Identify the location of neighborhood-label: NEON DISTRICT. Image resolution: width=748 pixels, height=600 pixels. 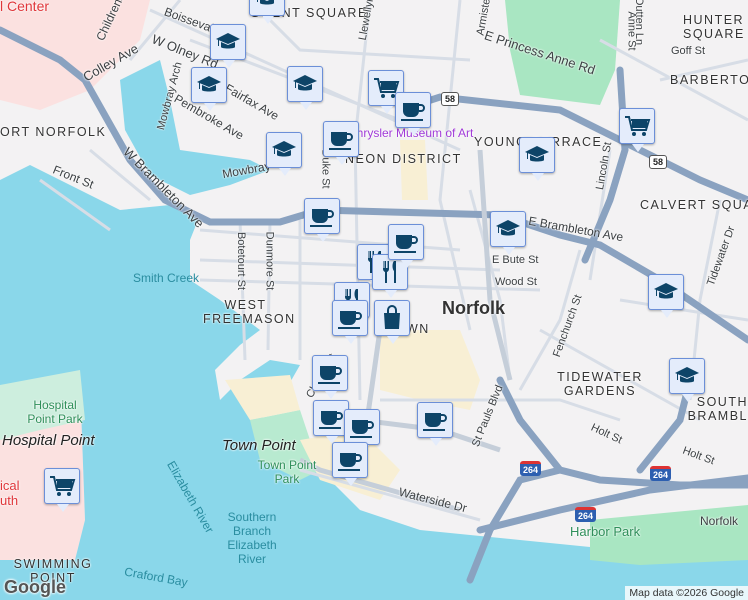
(403, 159).